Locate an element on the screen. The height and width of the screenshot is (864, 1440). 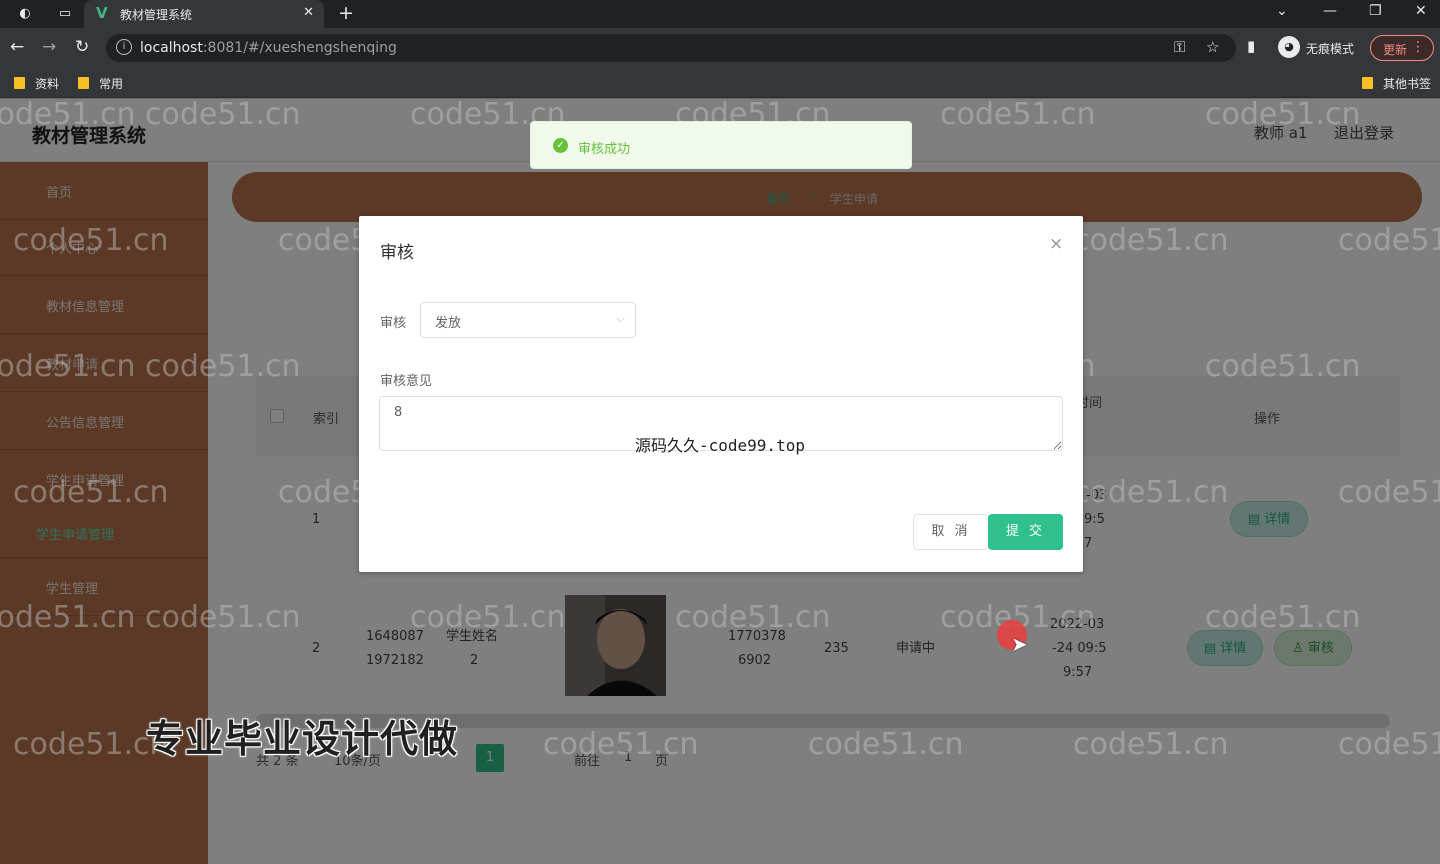
submit-button: 提 交 is located at coordinates (1025, 532).